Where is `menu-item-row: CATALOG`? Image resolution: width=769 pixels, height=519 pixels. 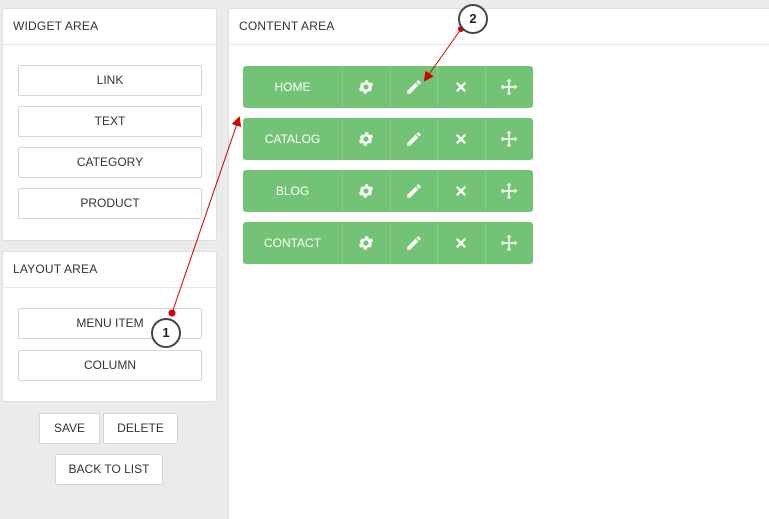
menu-item-row: CATALOG is located at coordinates (388, 139).